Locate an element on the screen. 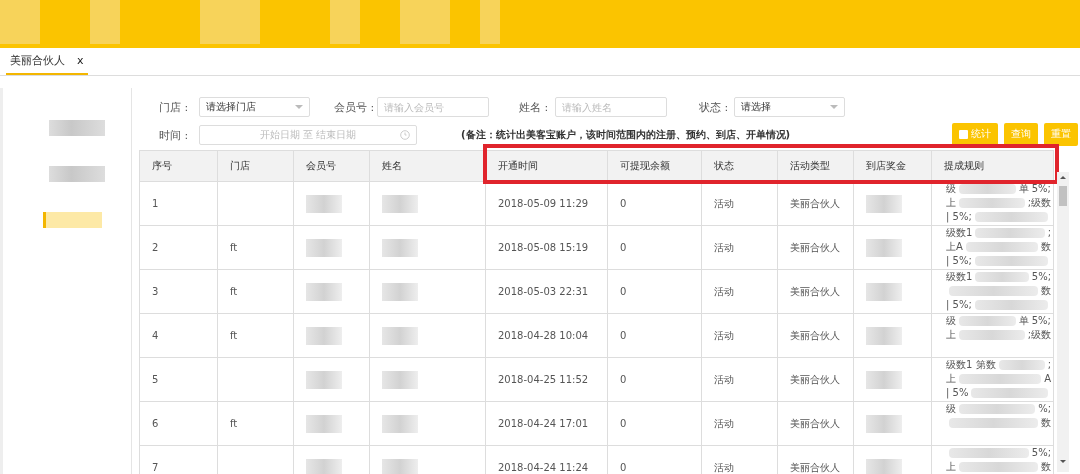 The width and height of the screenshot is (1080, 474). column-header: 到店奖金 is located at coordinates (892, 166).